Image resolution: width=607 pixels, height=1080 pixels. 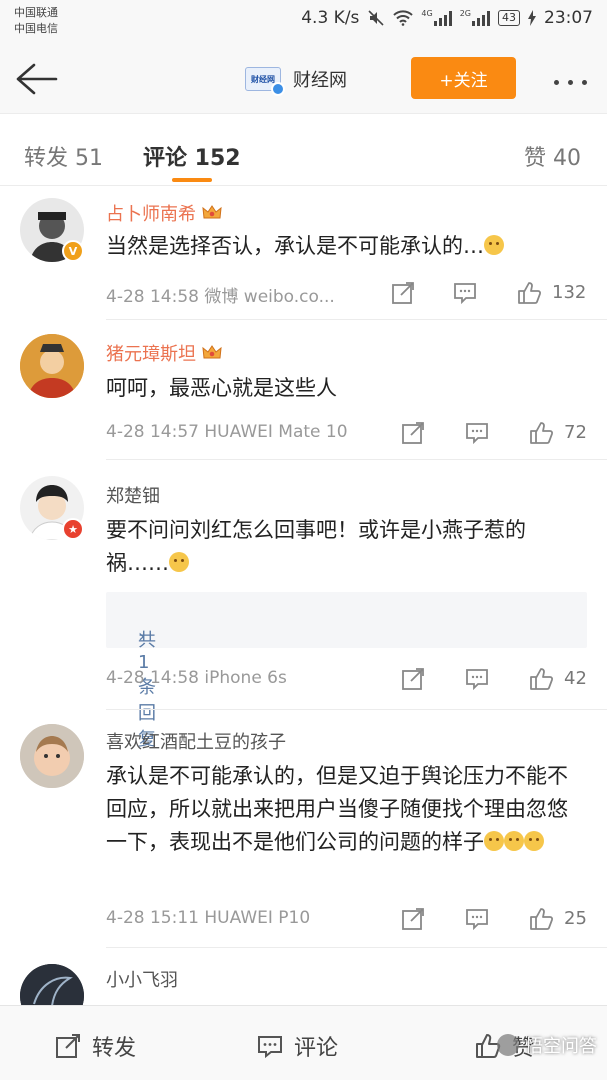 What do you see at coordinates (221, 388) in the screenshot?
I see `comment-text: 呵呵，最恶心就是这些人` at bounding box center [221, 388].